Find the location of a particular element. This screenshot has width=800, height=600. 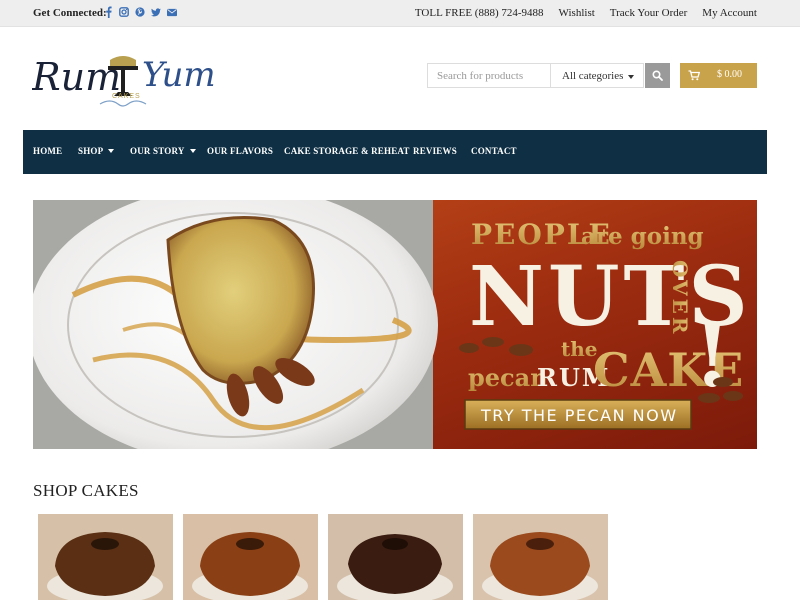

nav-item-label: SHOP is located at coordinates (91, 151).